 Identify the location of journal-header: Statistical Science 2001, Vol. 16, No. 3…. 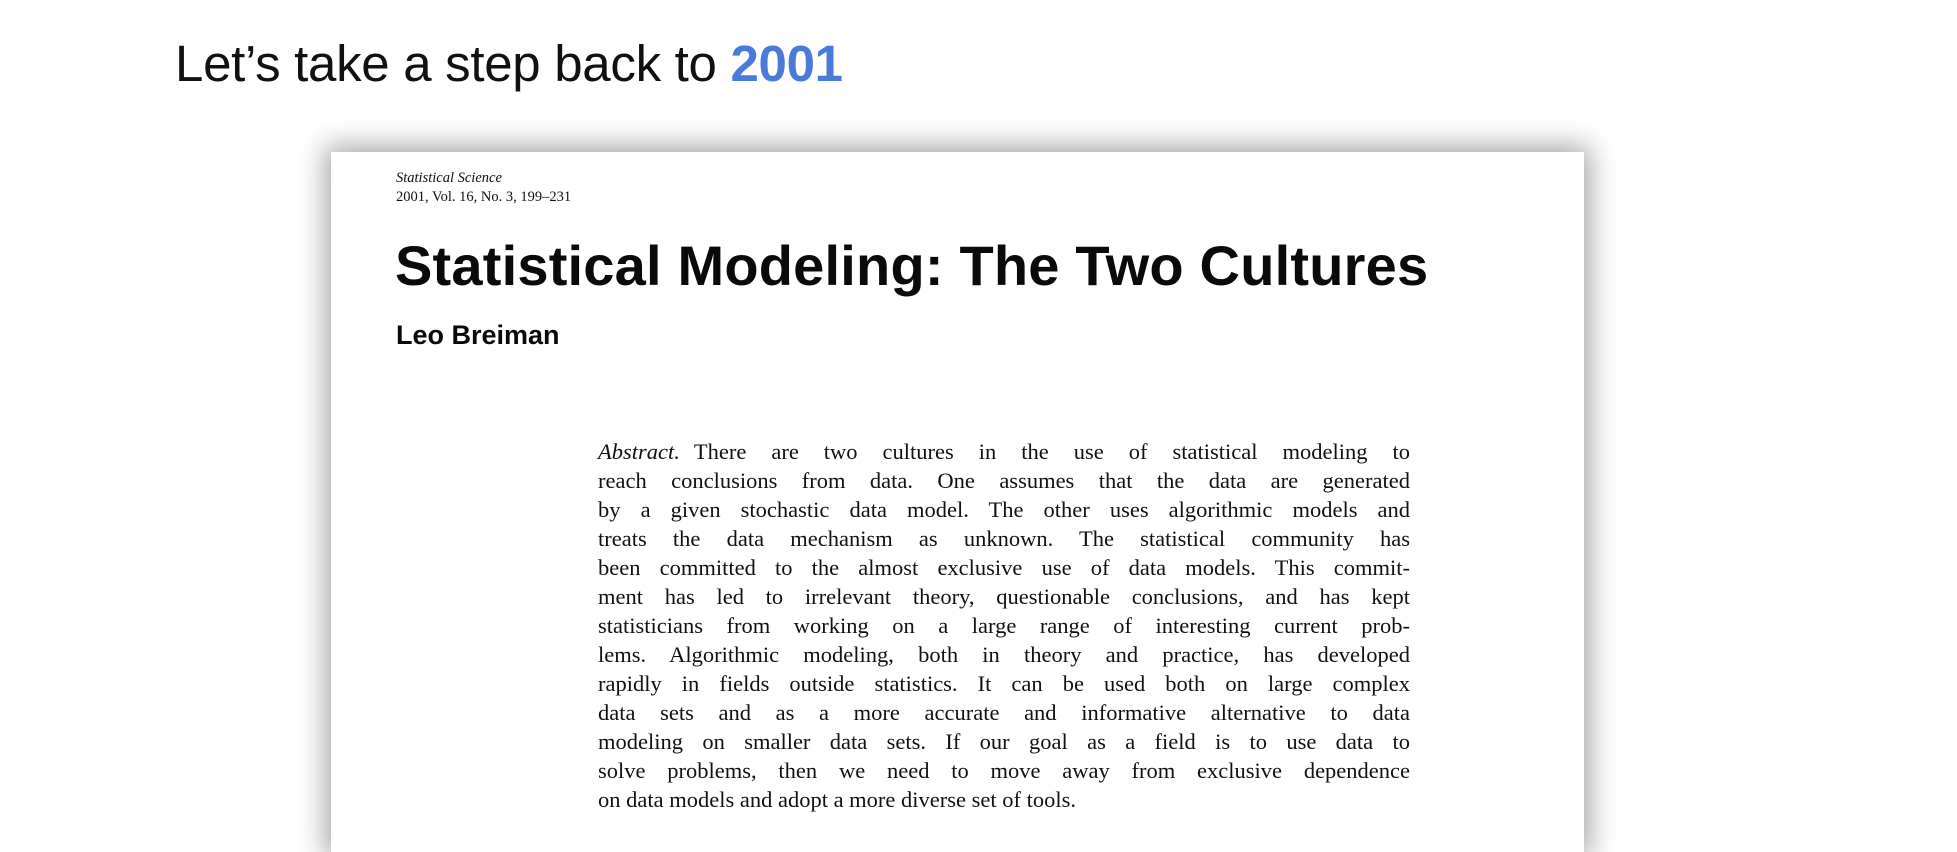
(483, 188).